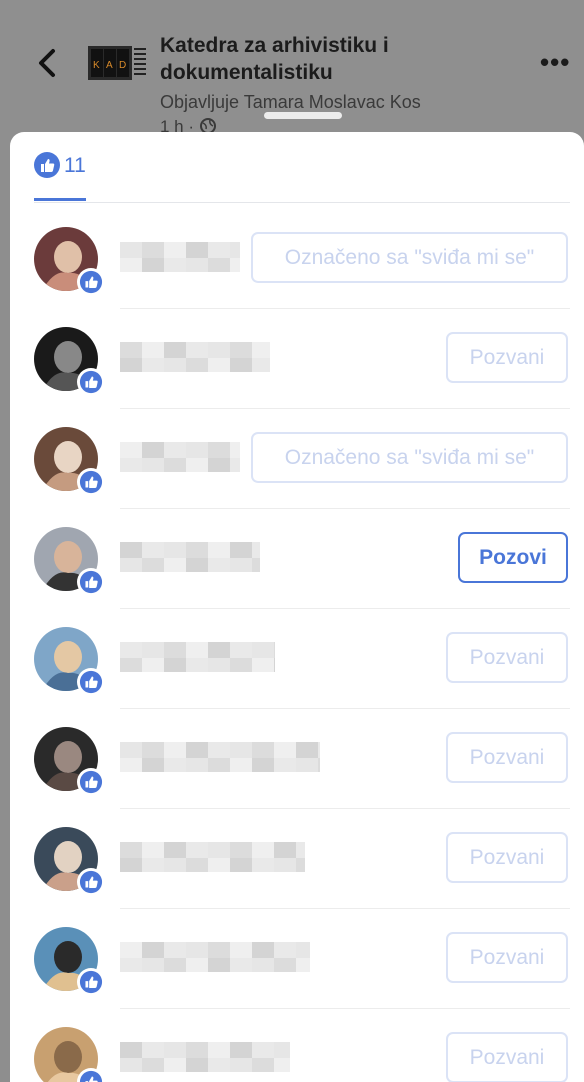 The height and width of the screenshot is (1082, 584). What do you see at coordinates (47, 165) in the screenshot?
I see `like-icon` at bounding box center [47, 165].